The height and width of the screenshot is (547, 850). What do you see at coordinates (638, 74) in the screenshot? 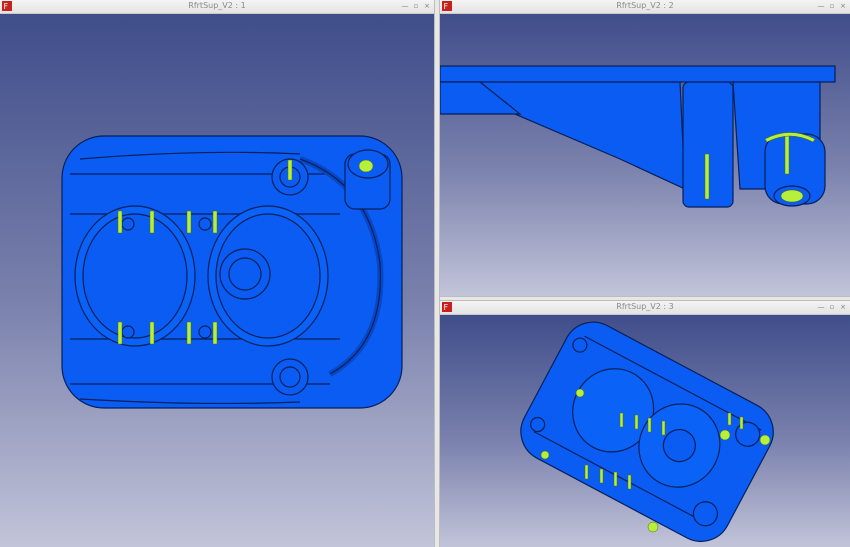
I see `top-flange` at bounding box center [638, 74].